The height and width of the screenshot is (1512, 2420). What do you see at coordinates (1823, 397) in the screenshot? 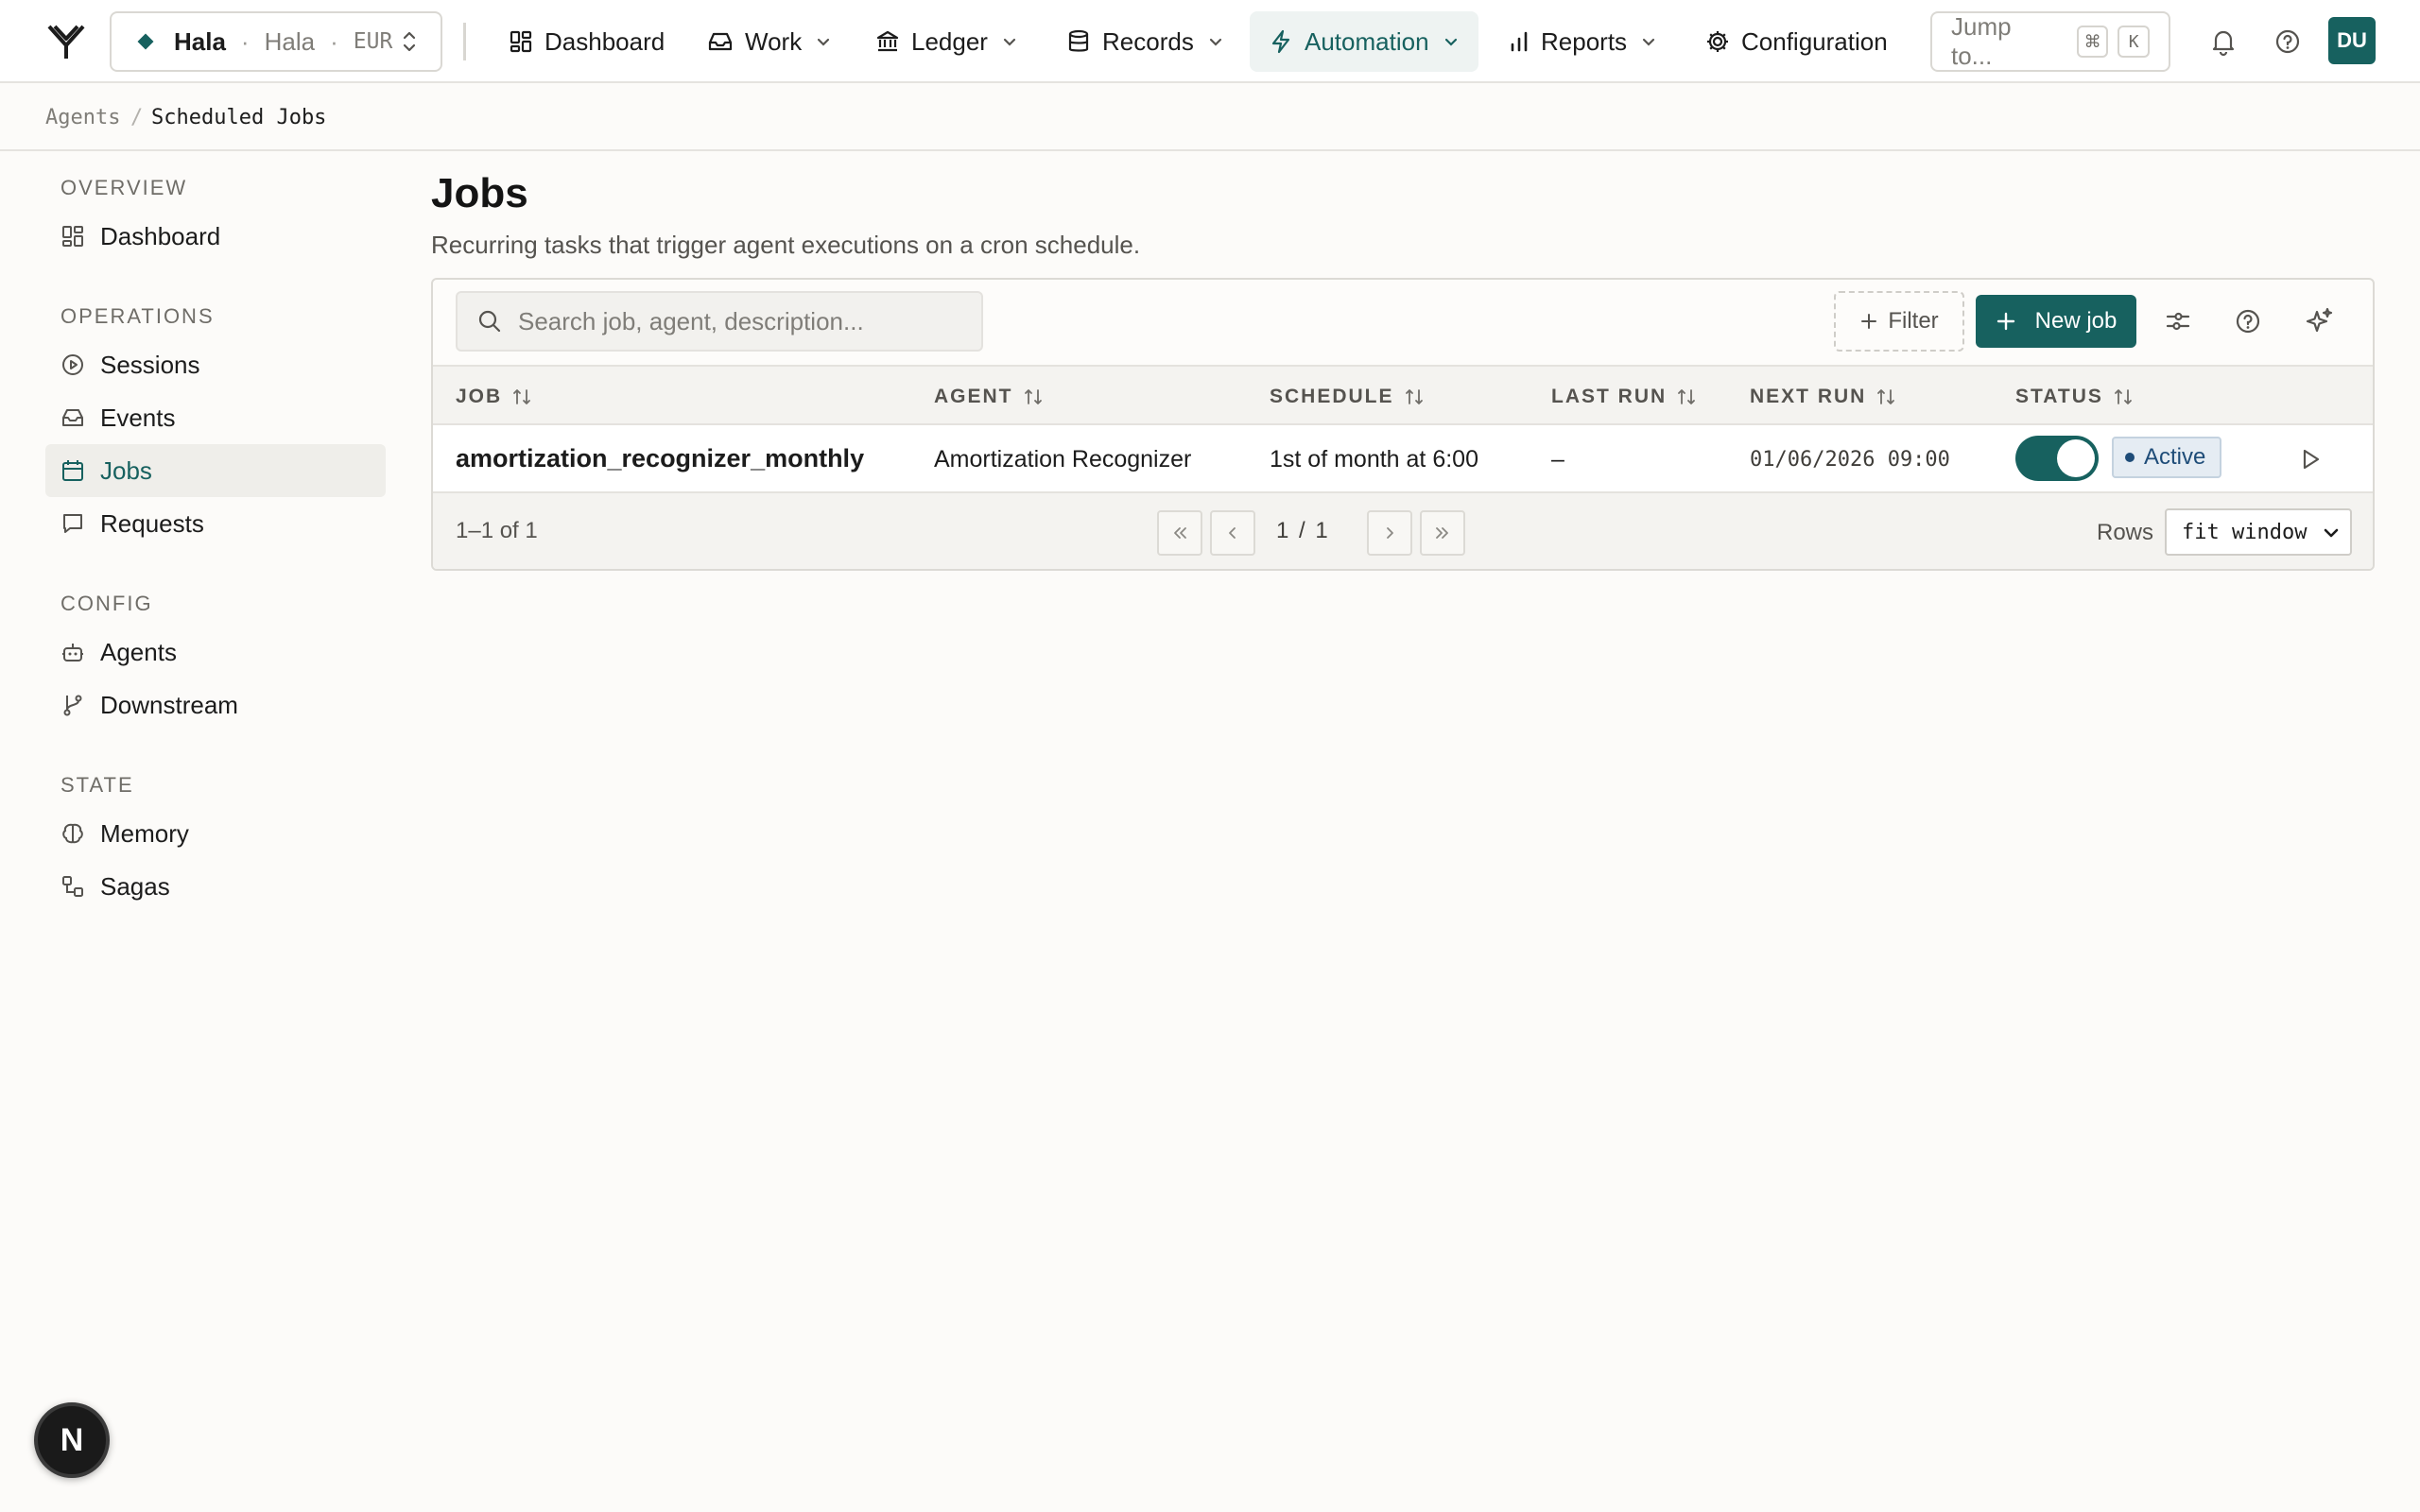
I see `column-header-next-run: NEXT RUN` at bounding box center [1823, 397].